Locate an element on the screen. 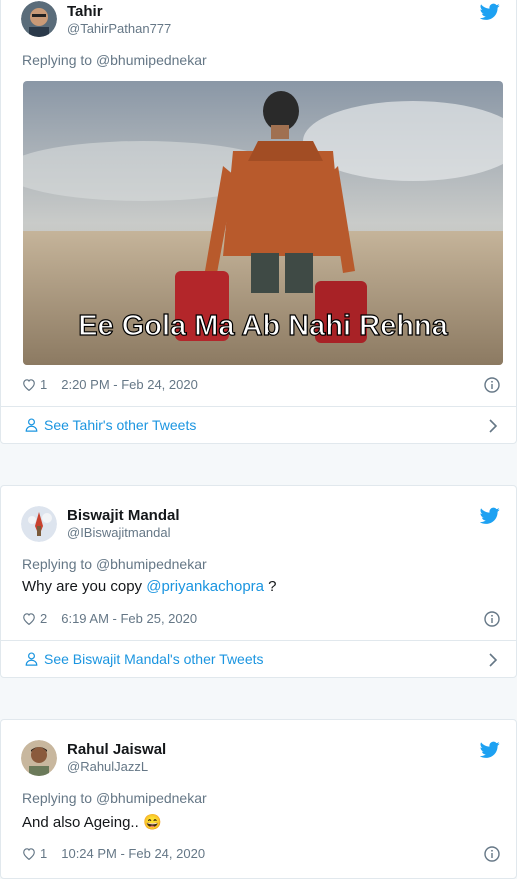 Image resolution: width=517 pixels, height=879 pixels. user-name: Biswajit Mandal is located at coordinates (123, 515).